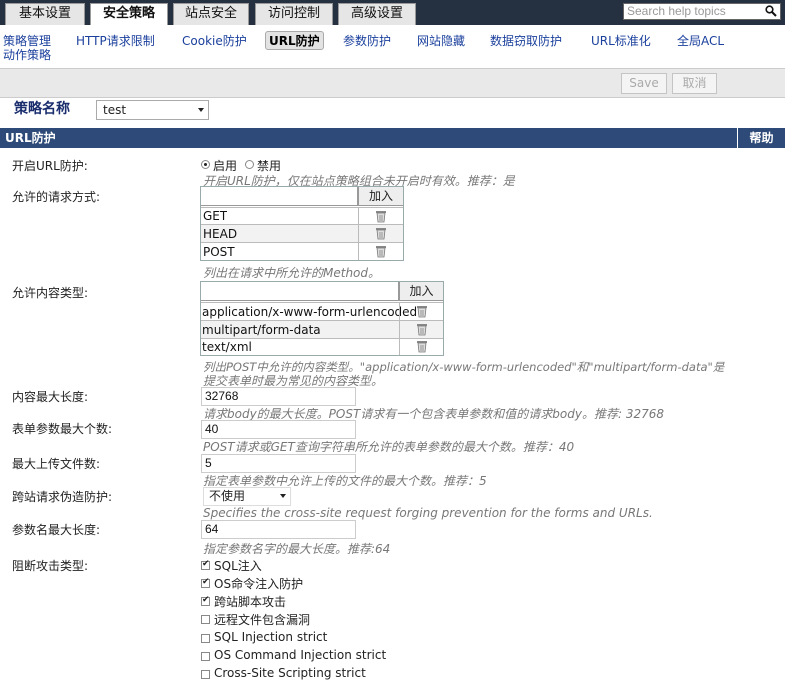 This screenshot has width=785, height=683. Describe the element at coordinates (129, 14) in the screenshot. I see `tab-security-policy: 安全策略` at that location.